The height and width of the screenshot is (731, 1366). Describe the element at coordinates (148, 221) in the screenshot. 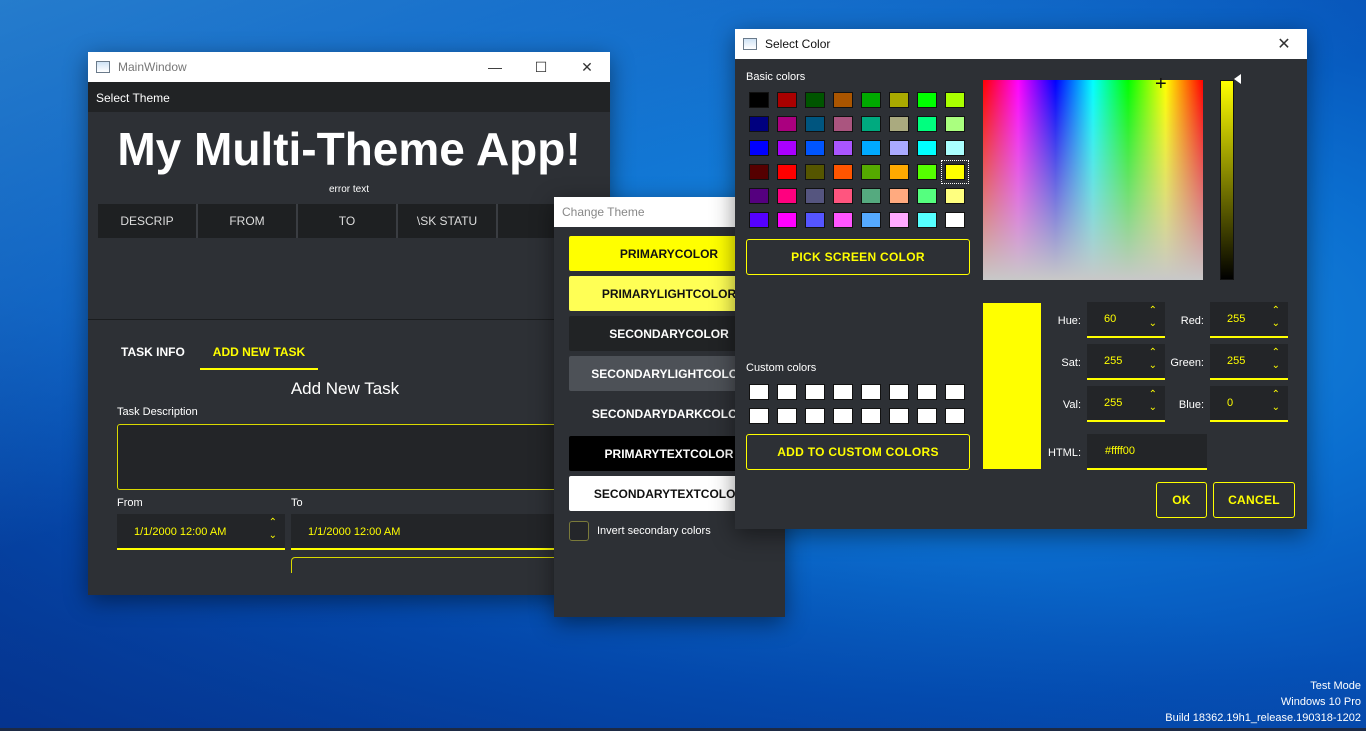

I see `column-header-description: DESCRIP` at that location.